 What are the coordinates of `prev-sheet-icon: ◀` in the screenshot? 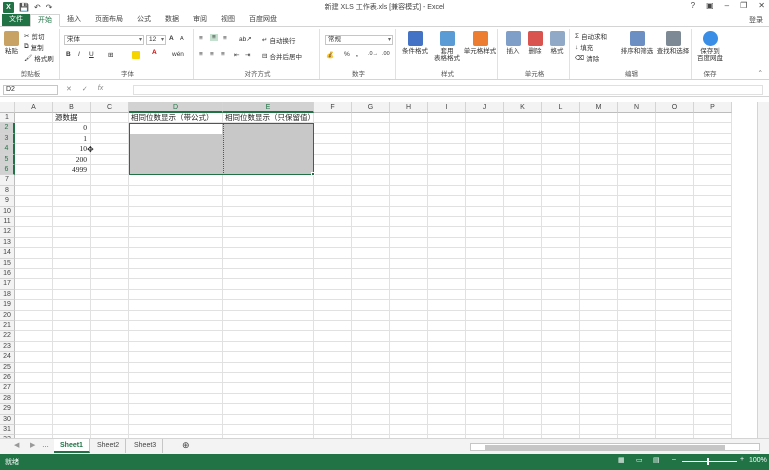 It's located at (16, 446).